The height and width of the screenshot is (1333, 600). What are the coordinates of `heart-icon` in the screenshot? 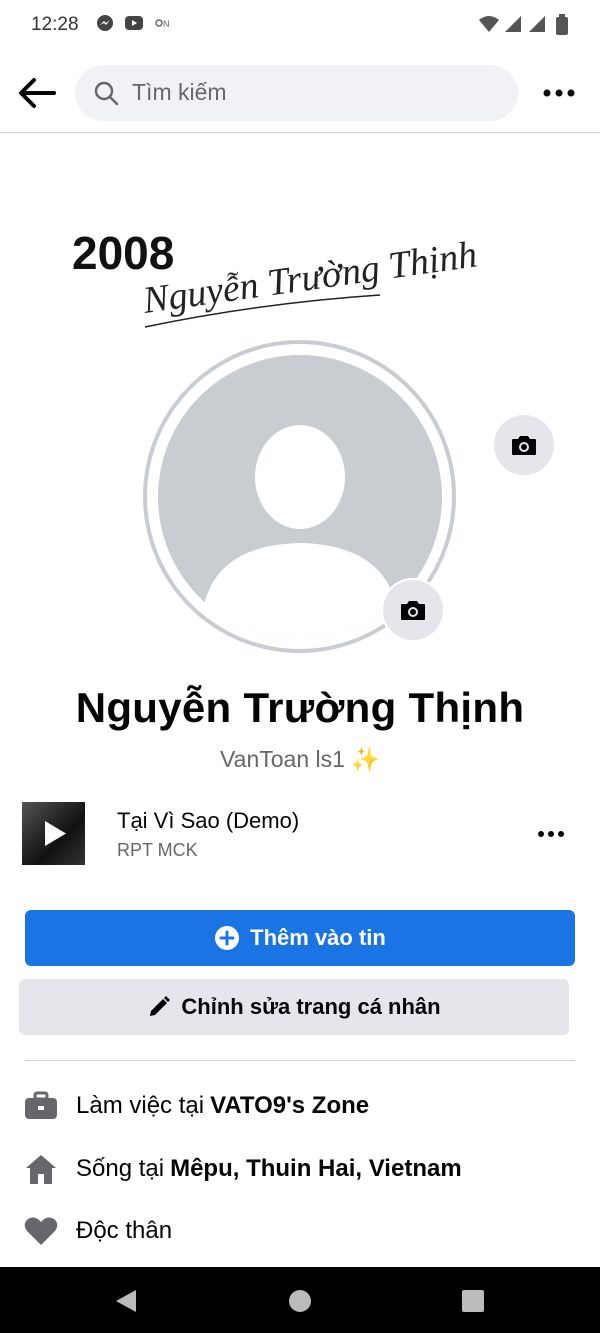 It's located at (41, 1231).